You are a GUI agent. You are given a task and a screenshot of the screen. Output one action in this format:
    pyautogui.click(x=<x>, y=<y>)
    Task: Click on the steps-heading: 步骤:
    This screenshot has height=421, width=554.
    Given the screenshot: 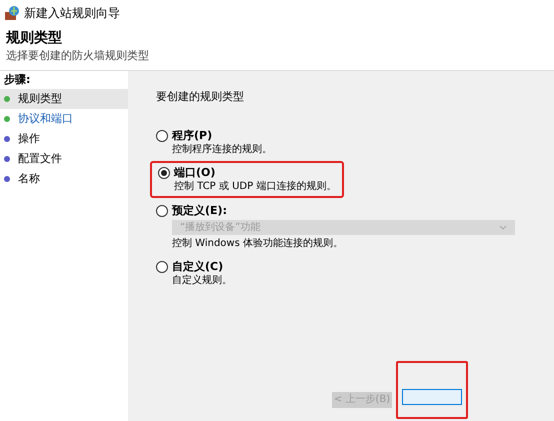 What is the action you would take?
    pyautogui.click(x=17, y=80)
    